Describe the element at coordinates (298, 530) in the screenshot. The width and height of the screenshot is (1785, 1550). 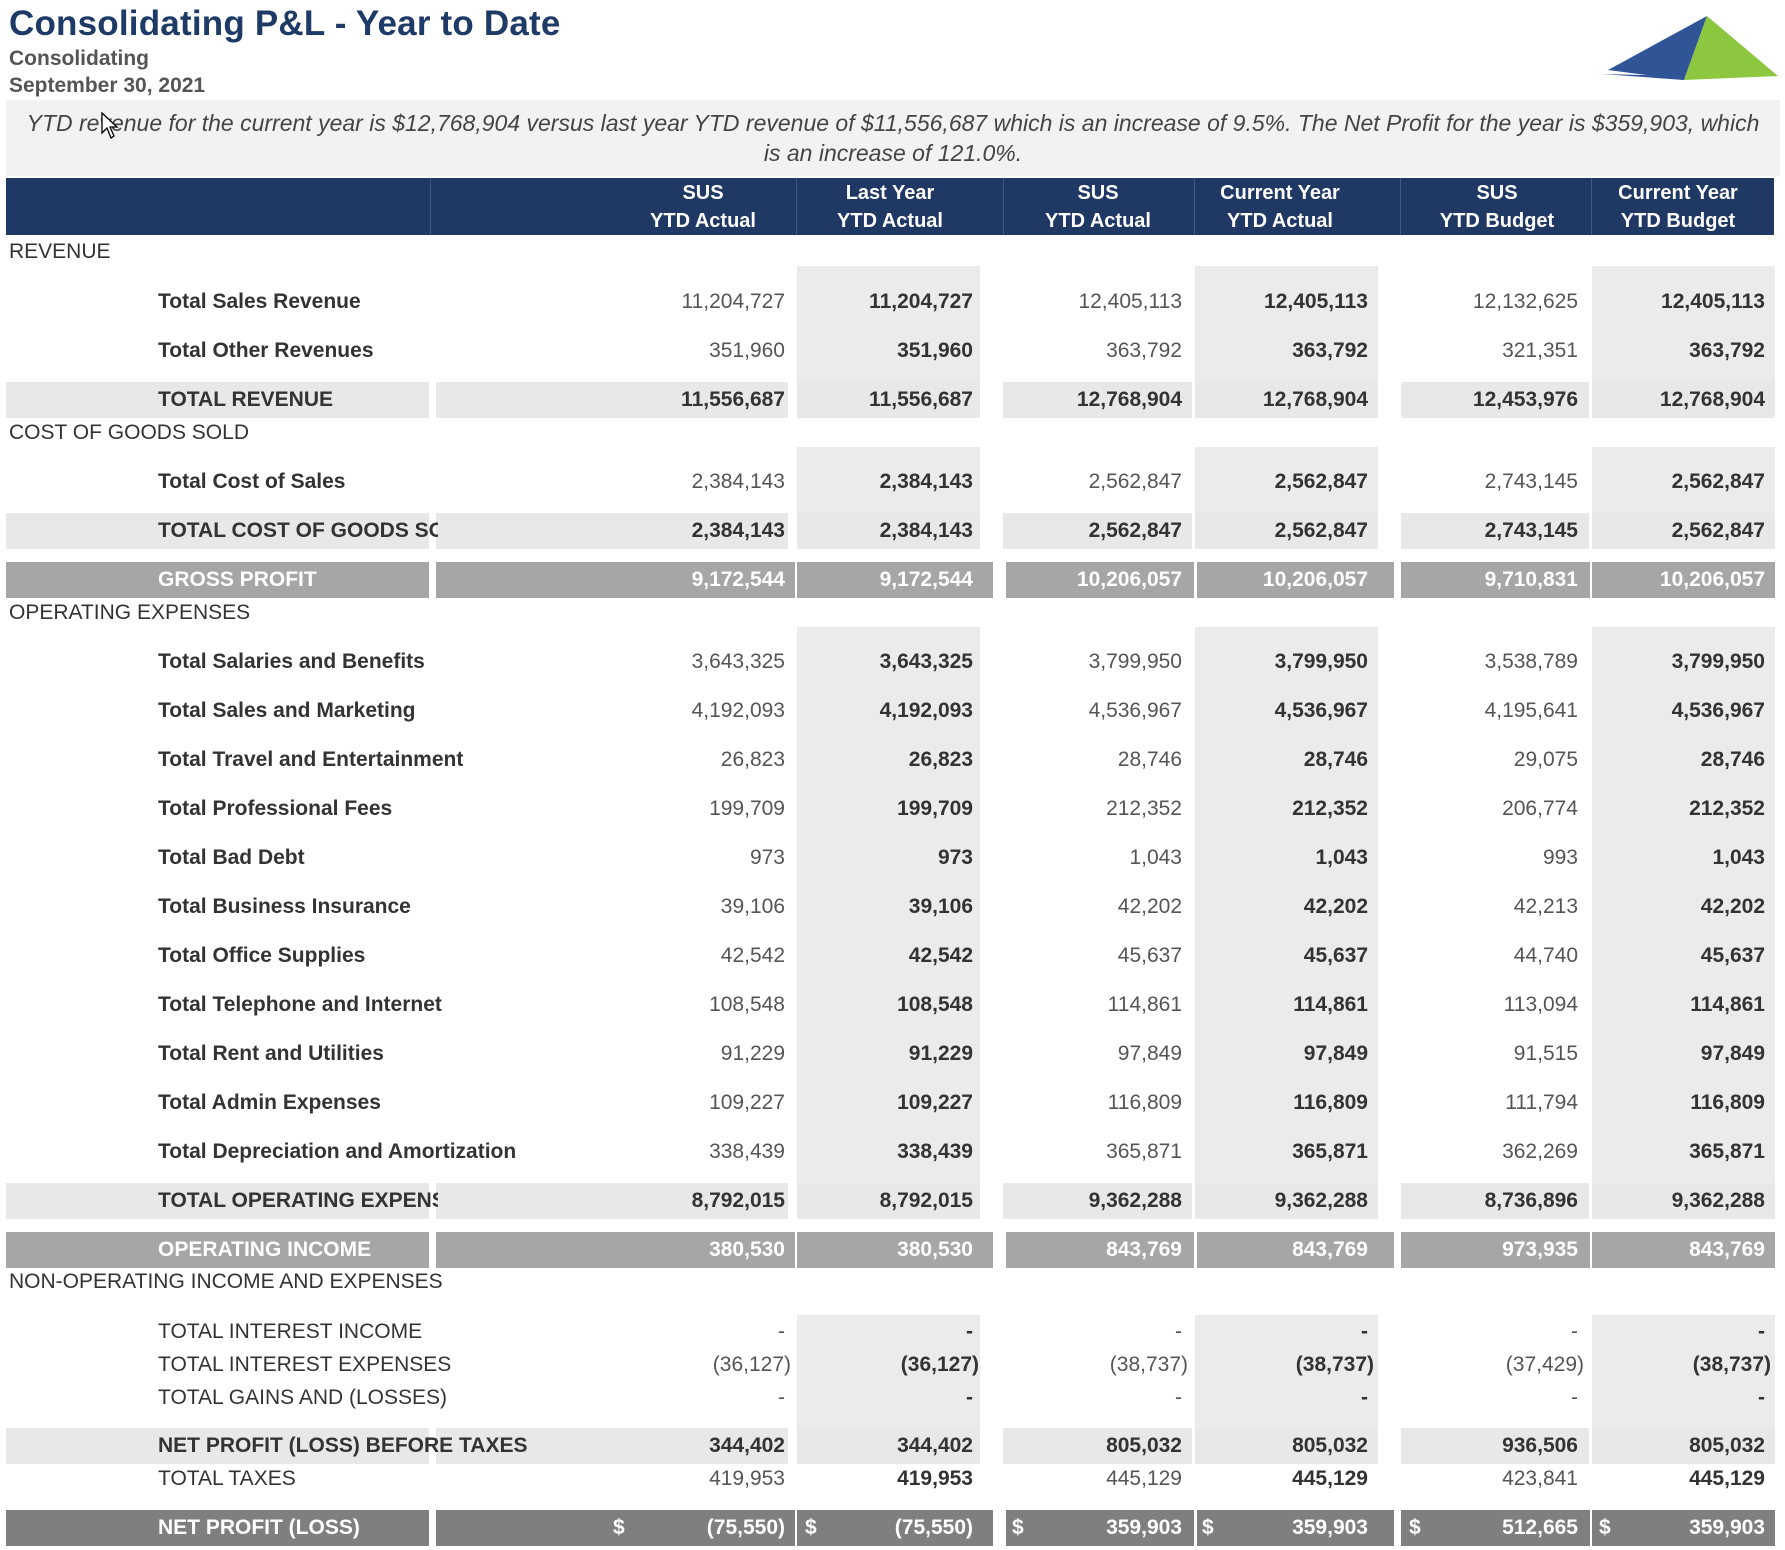
I see `row-label: TOTAL COST OF GOODS SOLD` at that location.